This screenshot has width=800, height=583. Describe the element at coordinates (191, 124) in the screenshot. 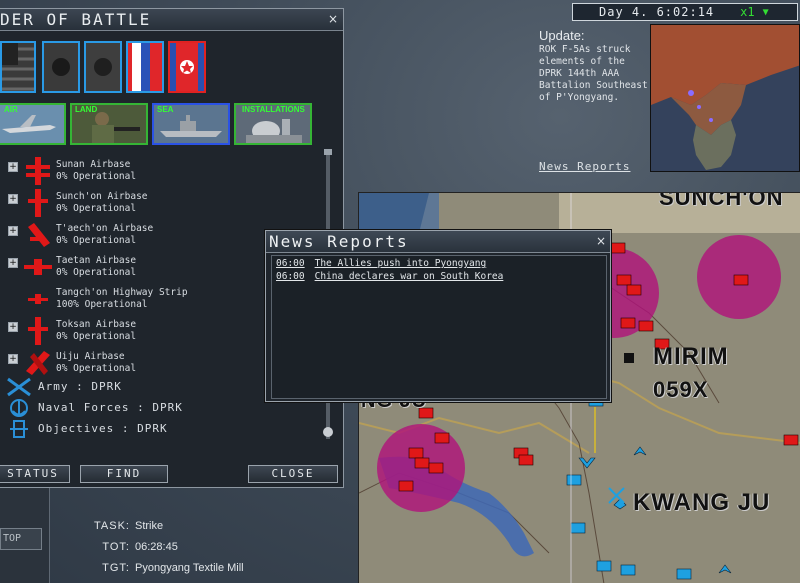

I see `category-sea: SEA` at that location.